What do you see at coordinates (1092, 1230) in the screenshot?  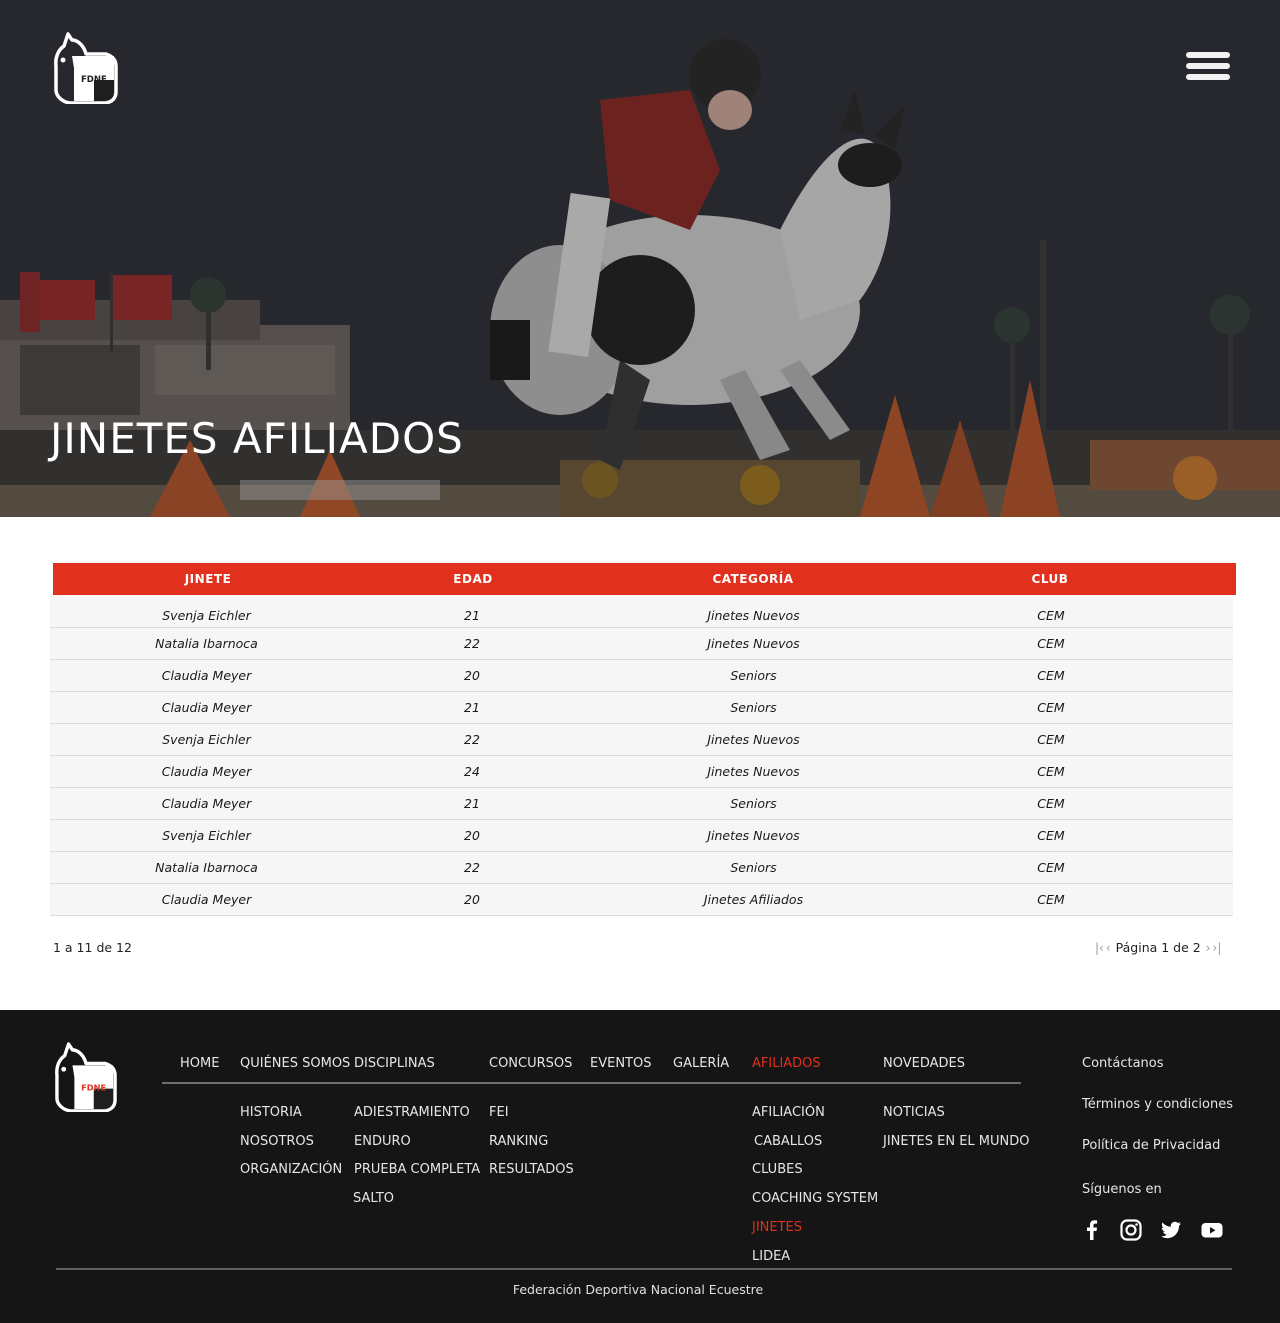 I see `facebook-icon` at bounding box center [1092, 1230].